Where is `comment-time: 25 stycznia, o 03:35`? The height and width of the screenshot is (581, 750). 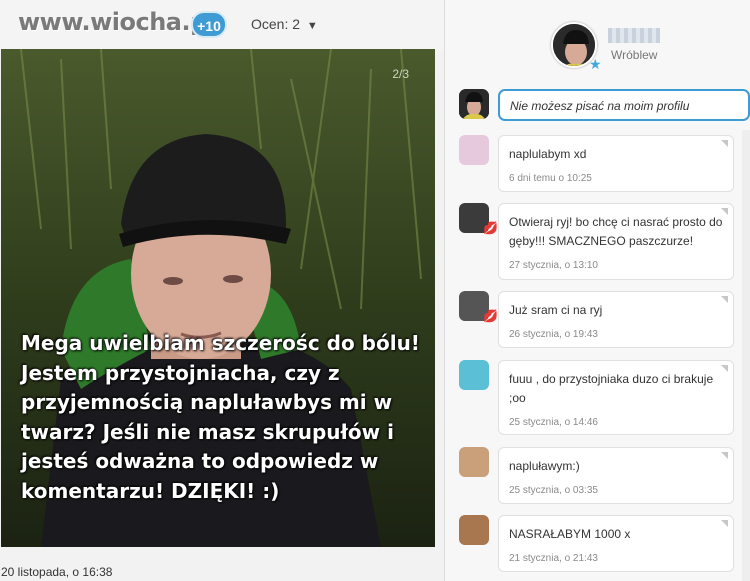
comment-time: 25 stycznia, o 03:35 is located at coordinates (553, 490).